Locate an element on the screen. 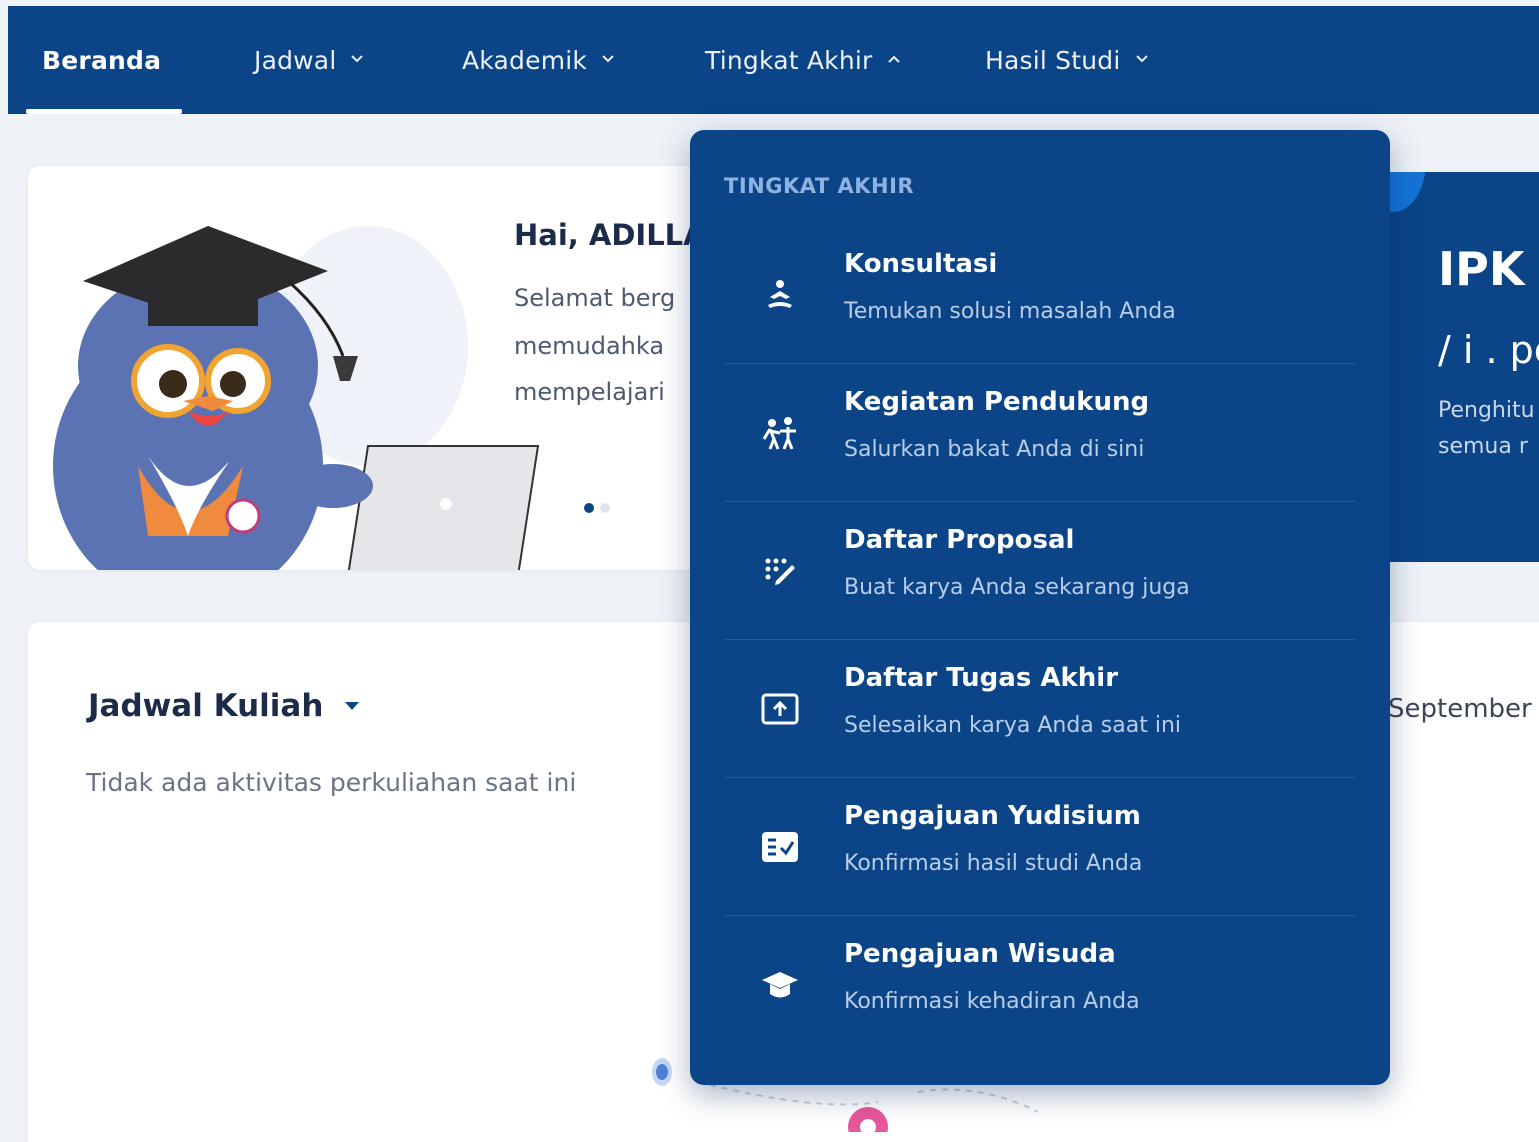 Image resolution: width=1539 pixels, height=1142 pixels. graduation-cap-icon is located at coordinates (780, 985).